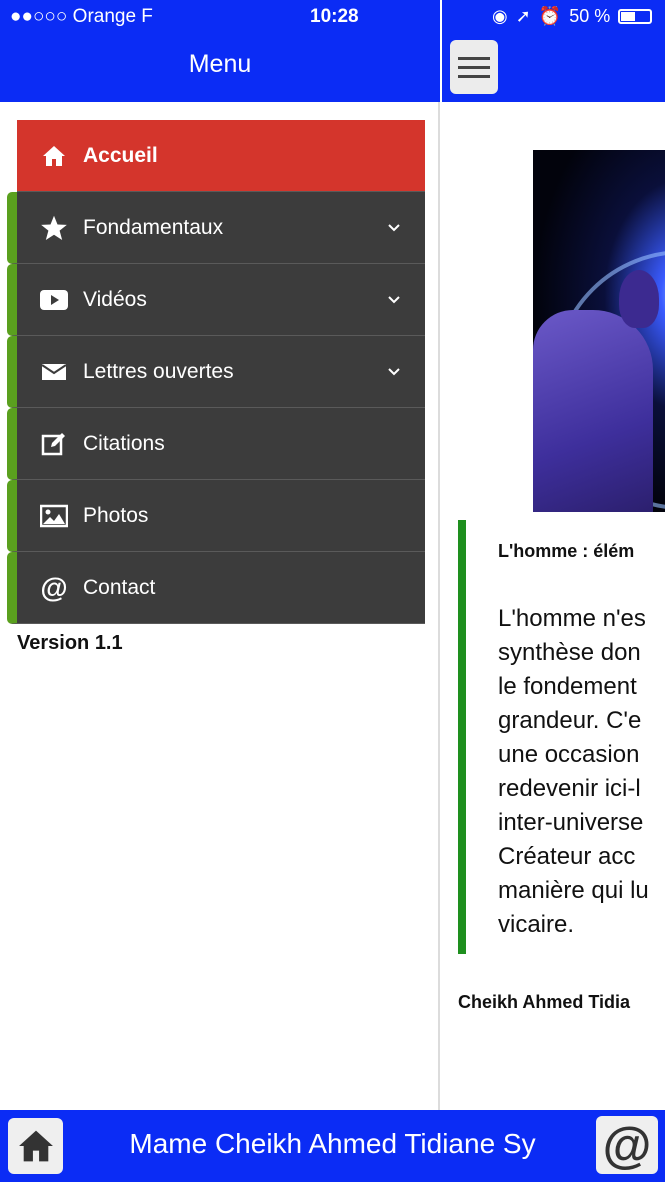  What do you see at coordinates (70, 643) in the screenshot?
I see `app-version: Version 1.1` at bounding box center [70, 643].